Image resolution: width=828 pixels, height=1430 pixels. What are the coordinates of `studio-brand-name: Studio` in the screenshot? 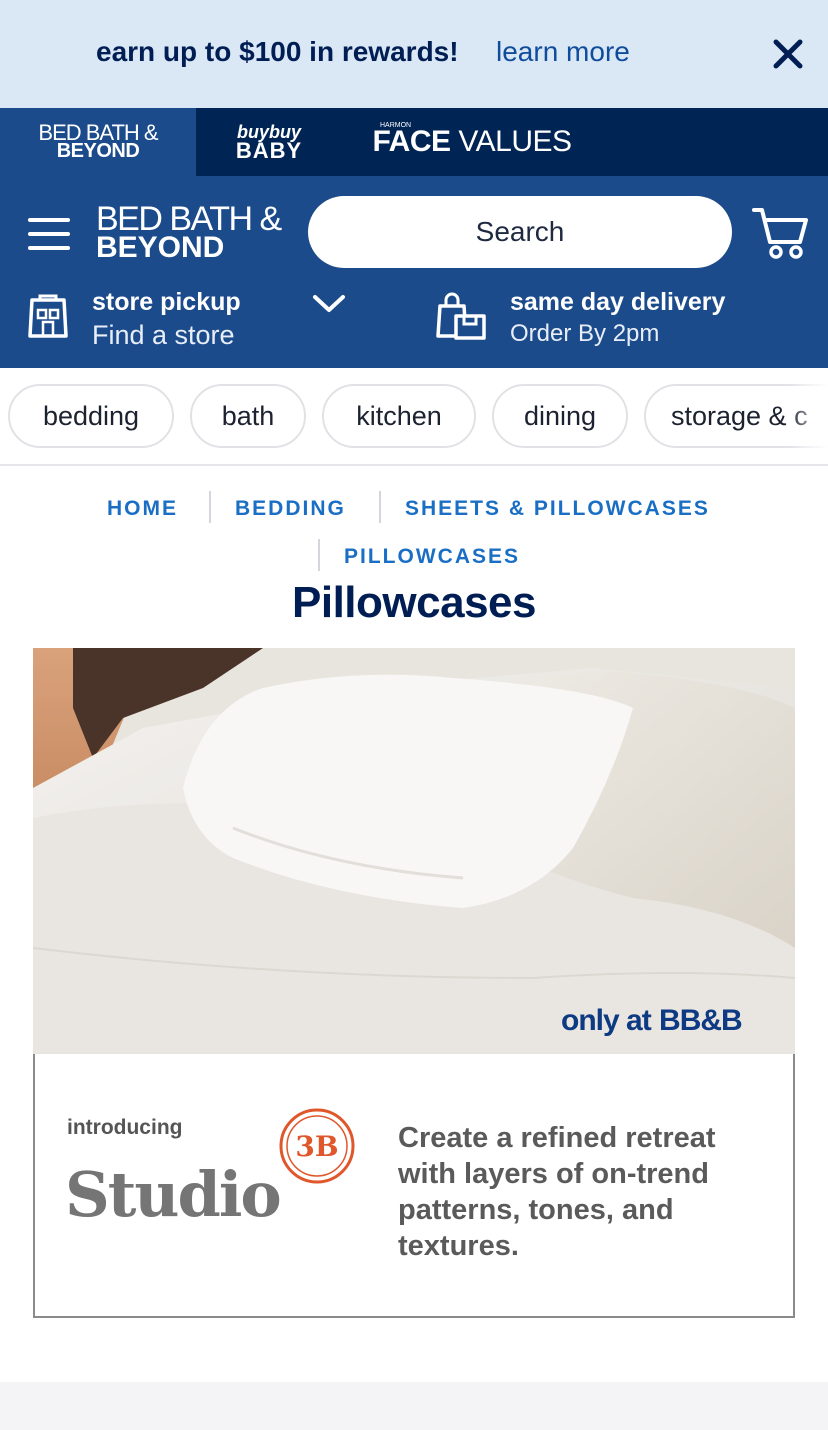 It's located at (173, 1194).